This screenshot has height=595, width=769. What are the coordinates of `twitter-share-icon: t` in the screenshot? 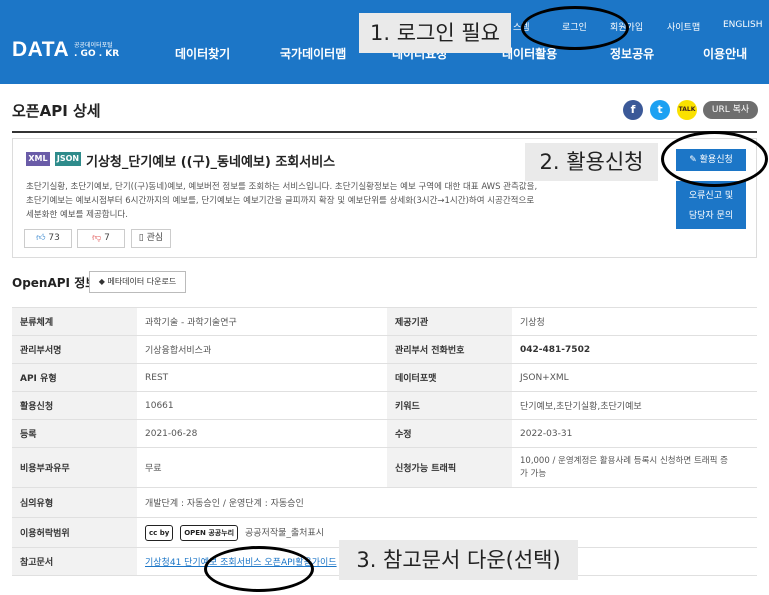 It's located at (660, 110).